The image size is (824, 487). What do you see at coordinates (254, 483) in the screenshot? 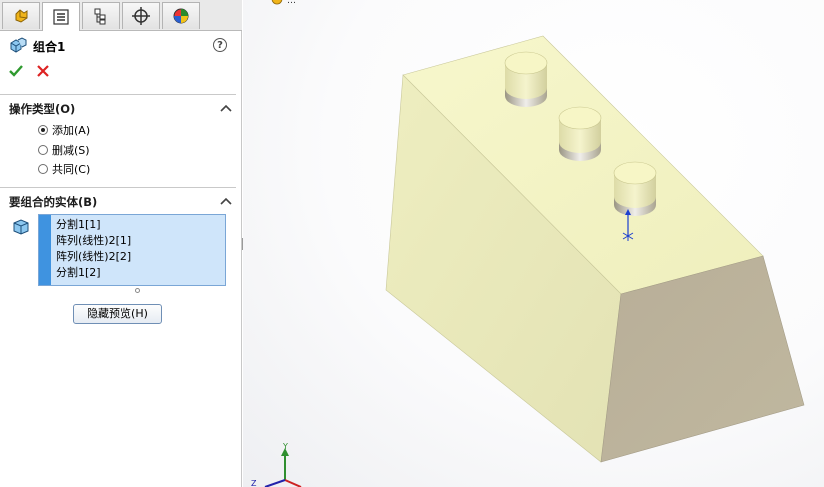
I see `triad-z-label: Z` at bounding box center [254, 483].